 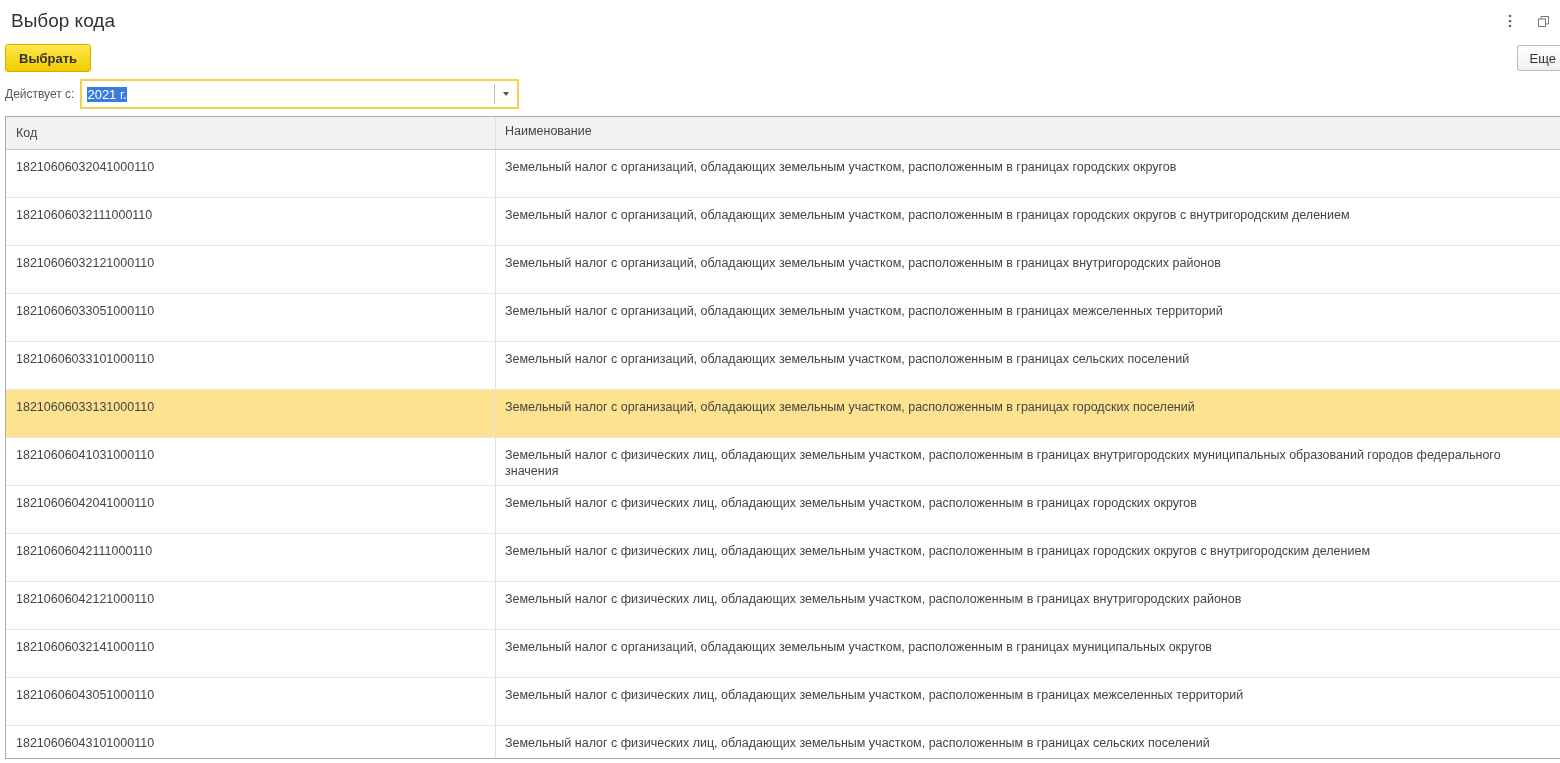 What do you see at coordinates (1003, 463) in the screenshot?
I see `table-cell-text: Земельный налог с физических лиц, обладающих земельным участком, расположенным в границах внутригородских муниципальных образований городов федерального значения` at bounding box center [1003, 463].